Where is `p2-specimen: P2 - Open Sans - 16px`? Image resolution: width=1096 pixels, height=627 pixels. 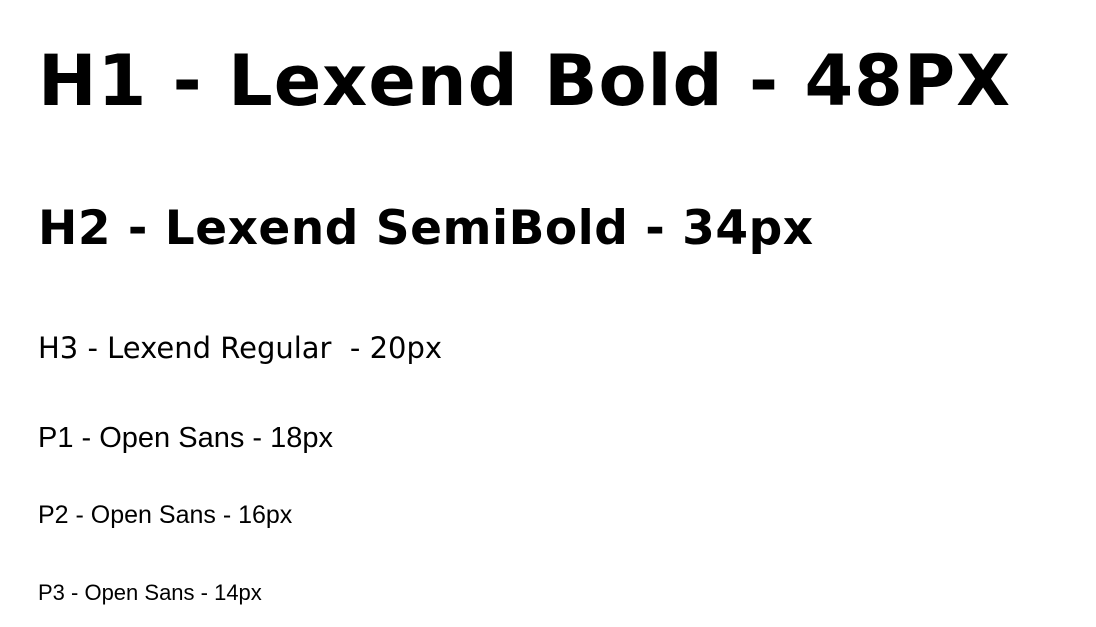
p2-specimen: P2 - Open Sans - 16px is located at coordinates (165, 515).